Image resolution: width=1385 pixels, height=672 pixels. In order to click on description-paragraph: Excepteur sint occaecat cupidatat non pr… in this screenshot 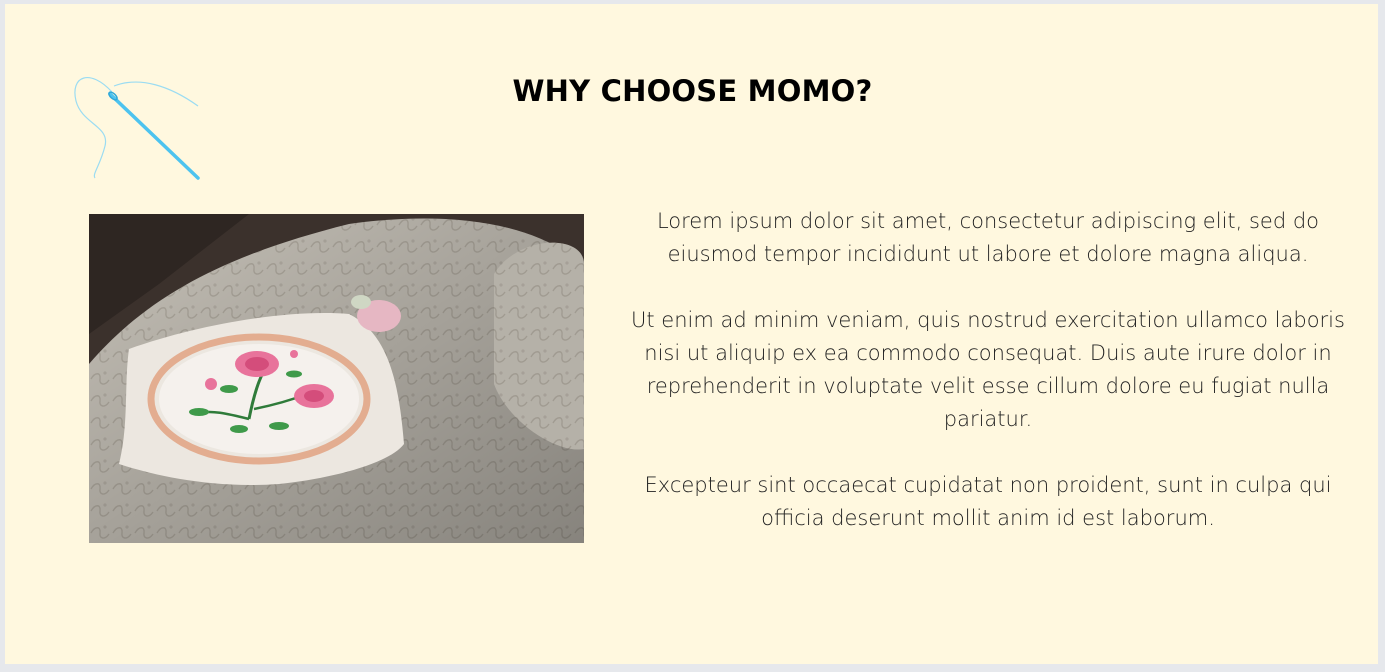, I will do `click(988, 501)`.